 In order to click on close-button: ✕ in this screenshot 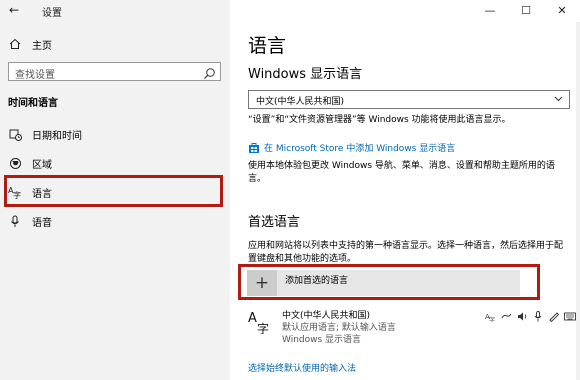, I will do `click(562, 11)`.